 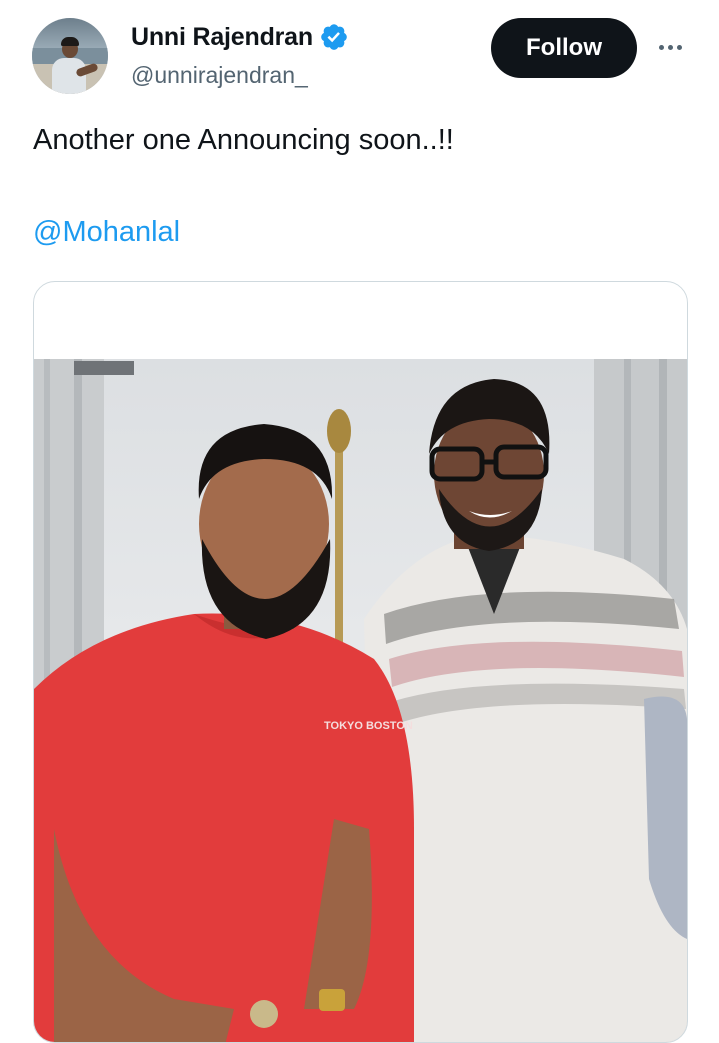 I want to click on verified-badge-icon, so click(x=334, y=37).